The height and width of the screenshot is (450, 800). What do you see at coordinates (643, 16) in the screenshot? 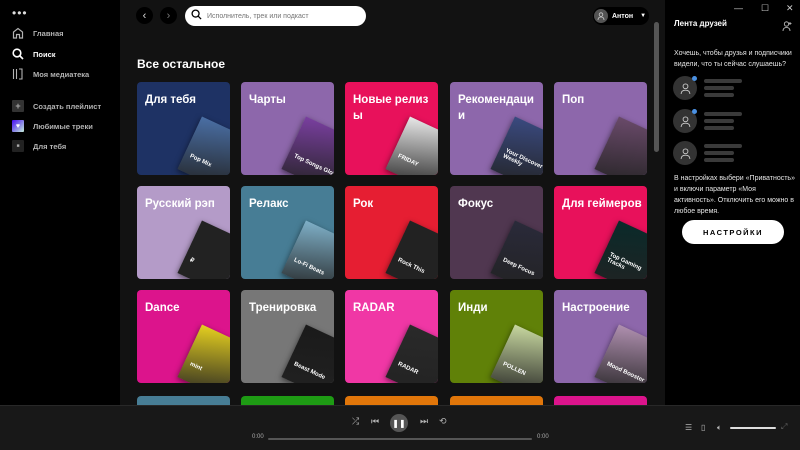
I see `caret-down-icon: ▼` at bounding box center [643, 16].